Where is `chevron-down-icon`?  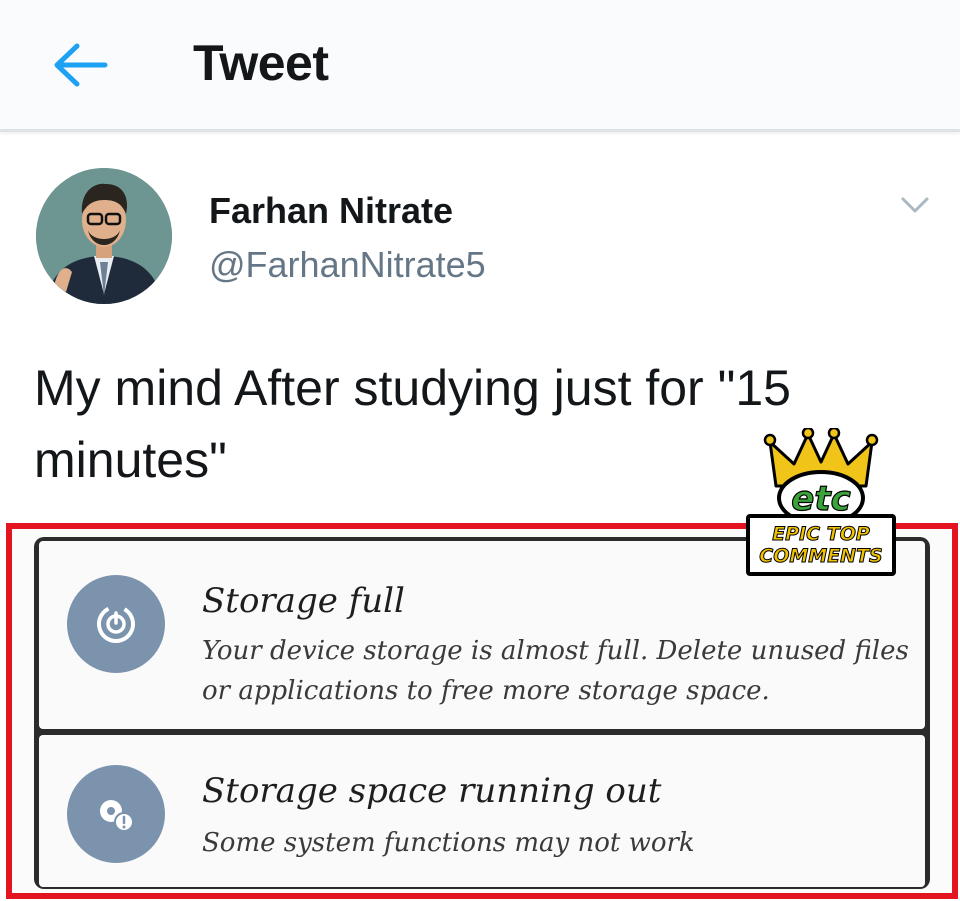 chevron-down-icon is located at coordinates (915, 205).